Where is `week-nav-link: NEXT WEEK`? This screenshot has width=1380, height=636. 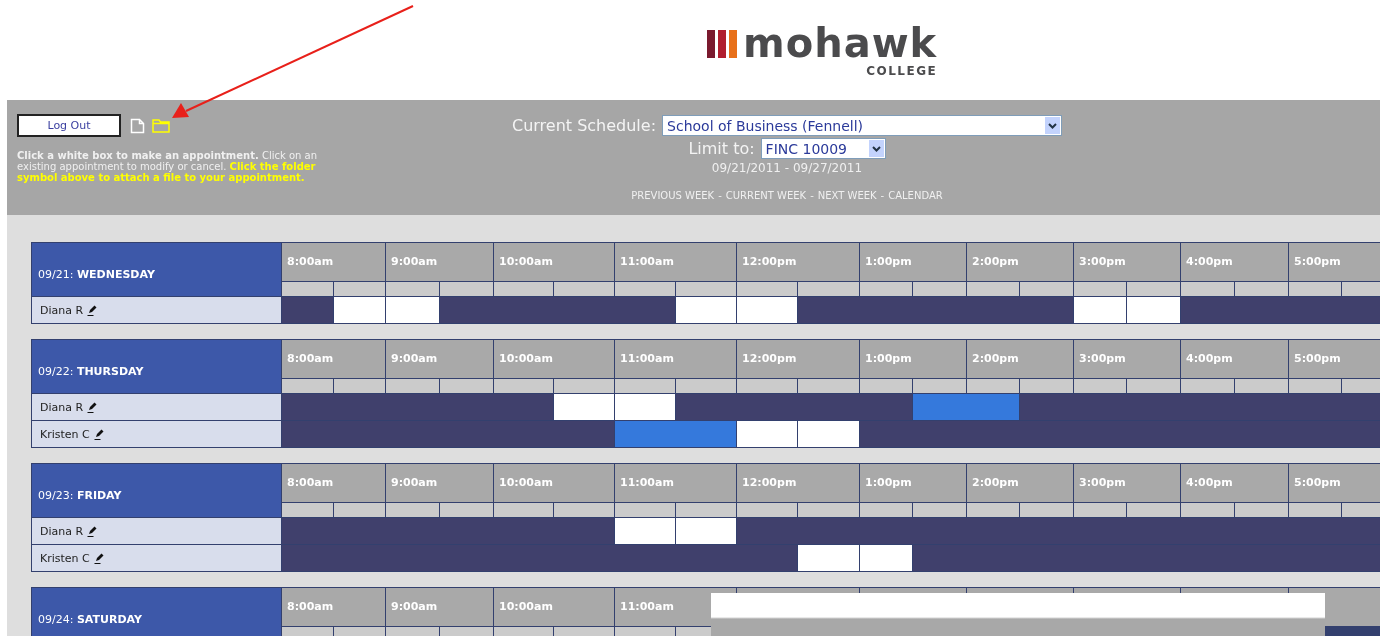 week-nav-link: NEXT WEEK is located at coordinates (847, 195).